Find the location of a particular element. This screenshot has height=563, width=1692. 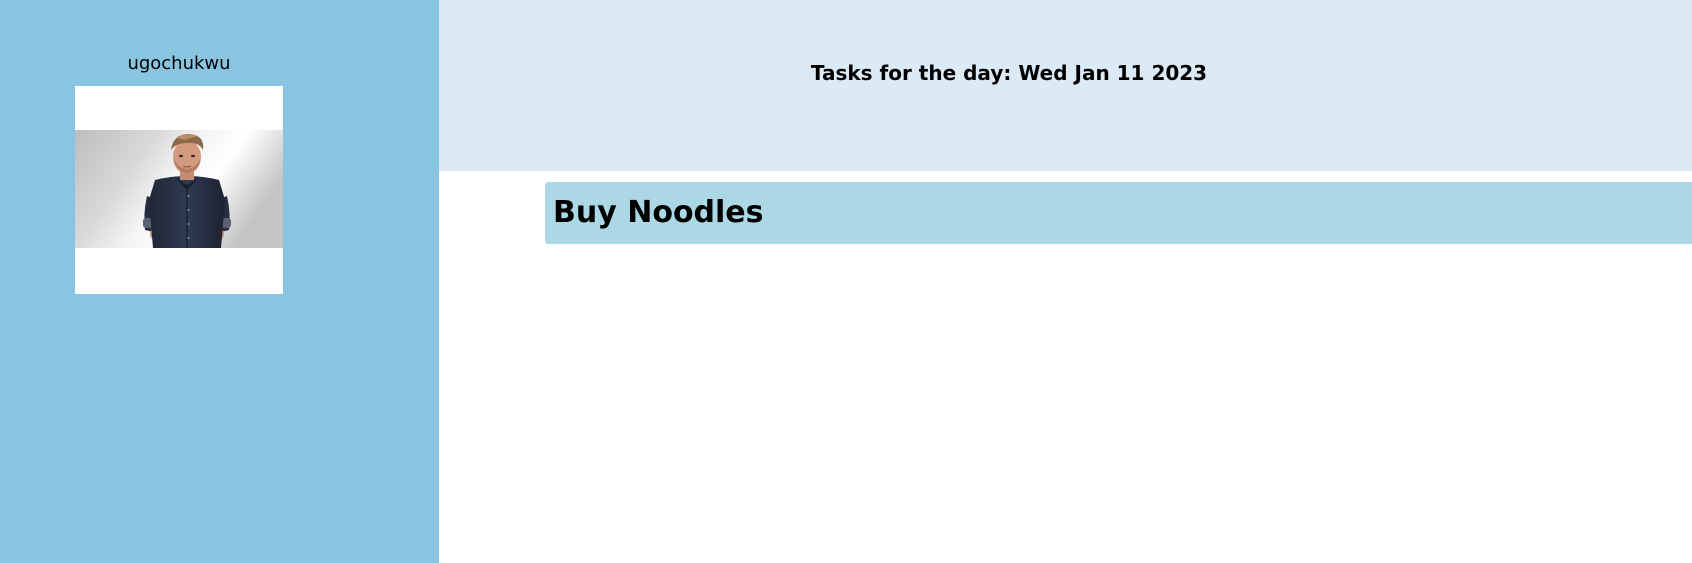

task-list: Buy Noodles is located at coordinates (1118, 213).